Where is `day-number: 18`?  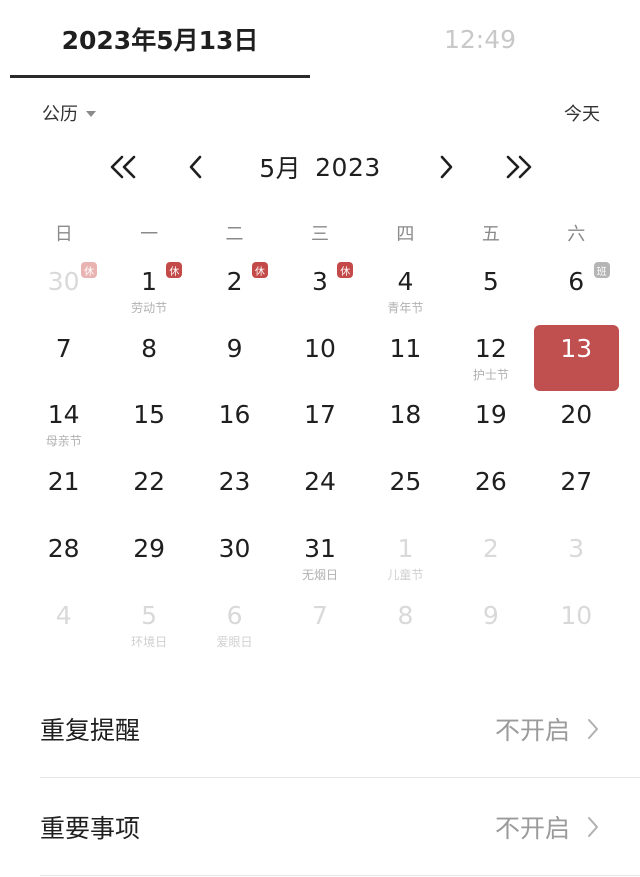 day-number: 18 is located at coordinates (405, 415).